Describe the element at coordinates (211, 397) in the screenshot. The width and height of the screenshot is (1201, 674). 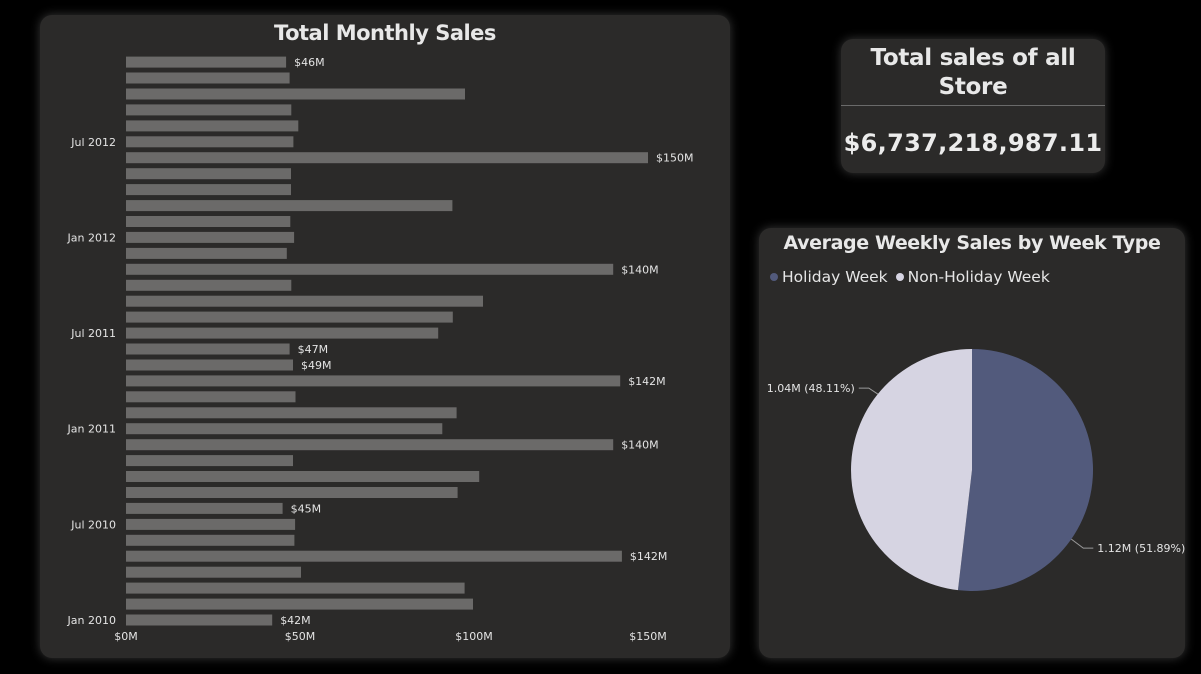
I see `bar-mar-2011` at that location.